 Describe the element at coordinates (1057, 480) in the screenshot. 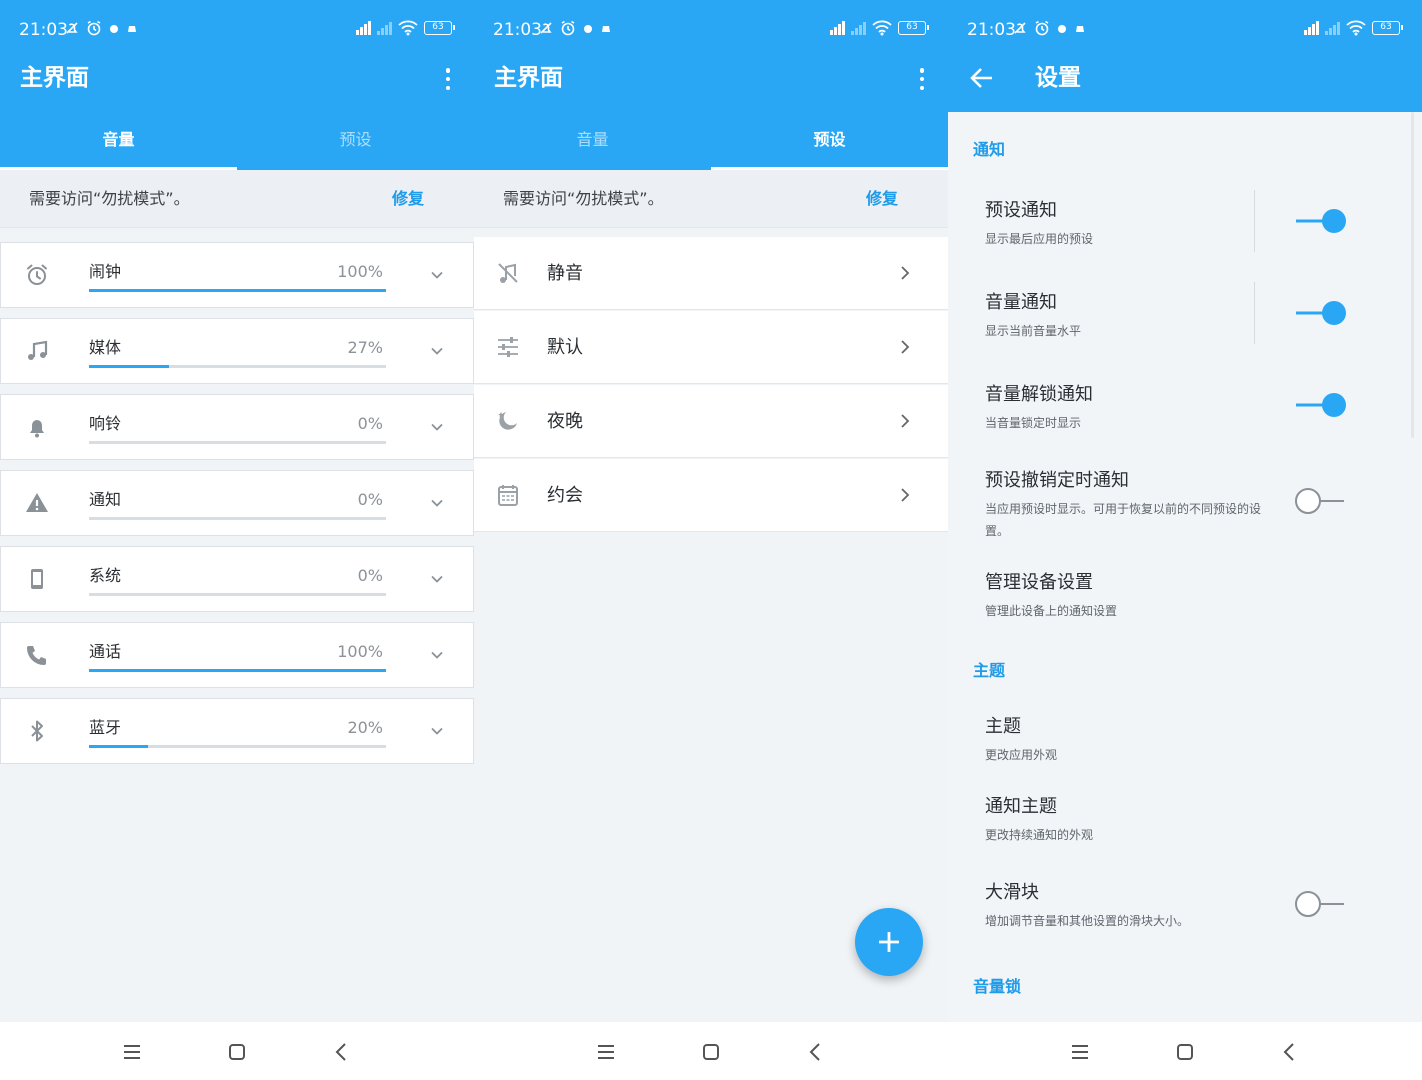

I see `setting-title: 预设撤销定时通知` at that location.